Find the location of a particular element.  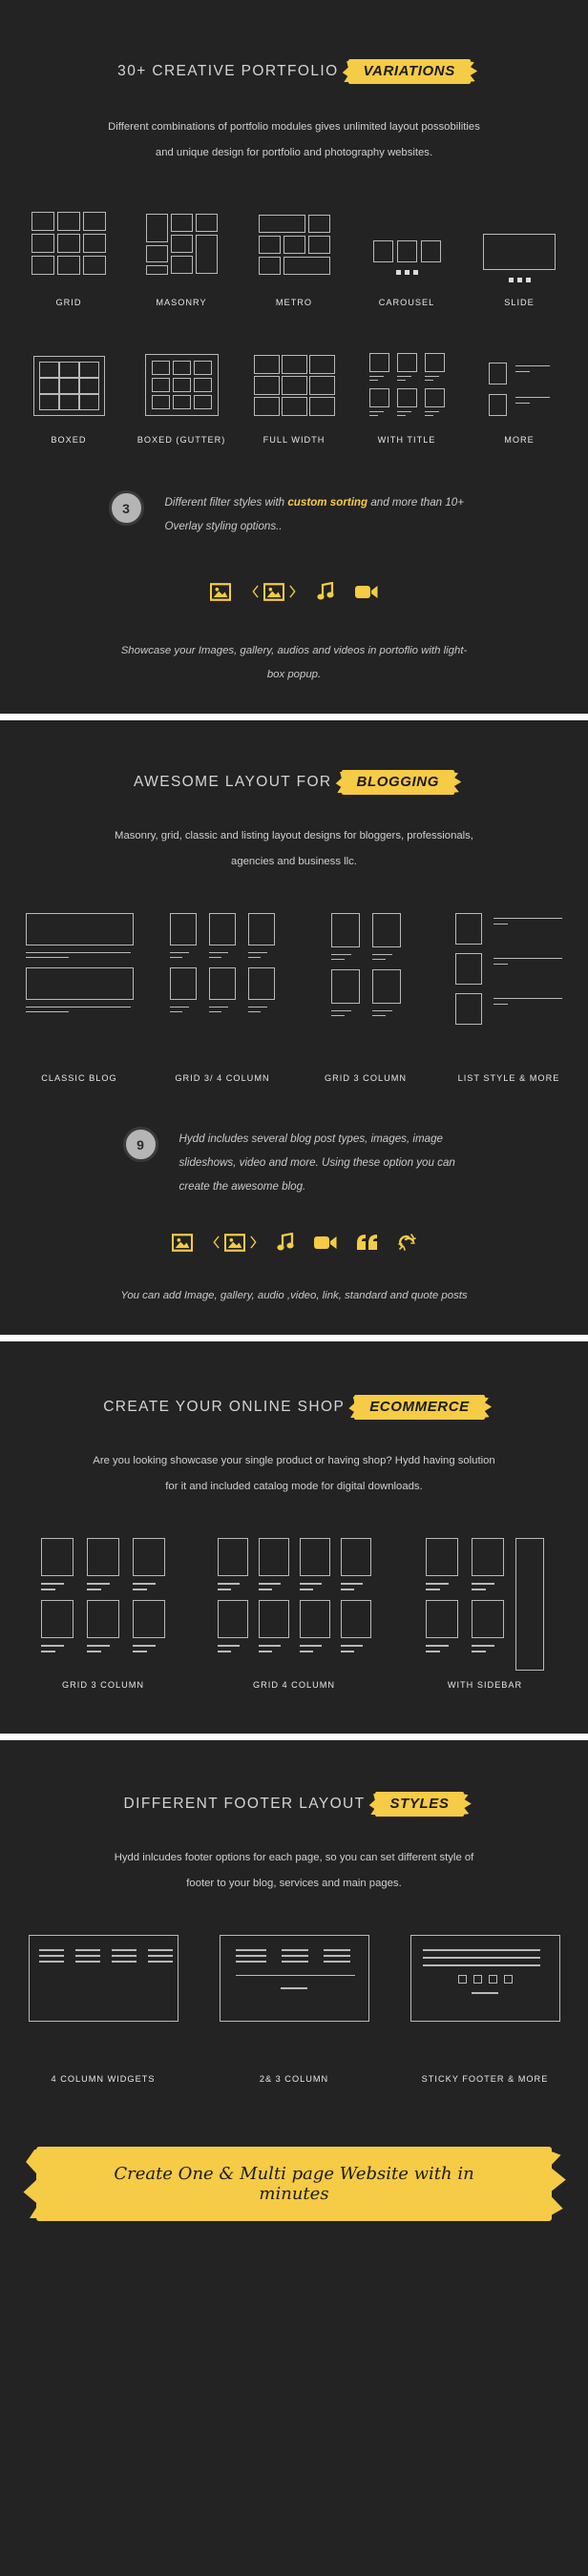

footer-card-label: 4 COLUMN WIDGETS is located at coordinates (103, 2079).